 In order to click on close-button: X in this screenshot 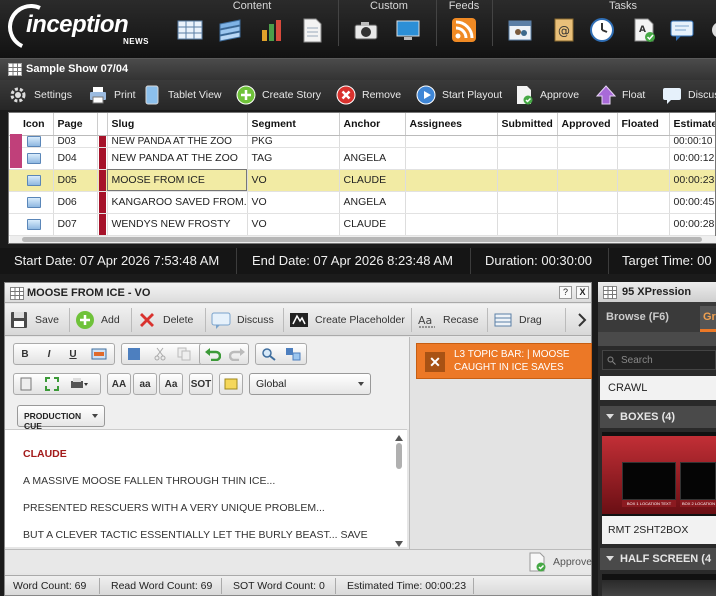, I will do `click(582, 292)`.